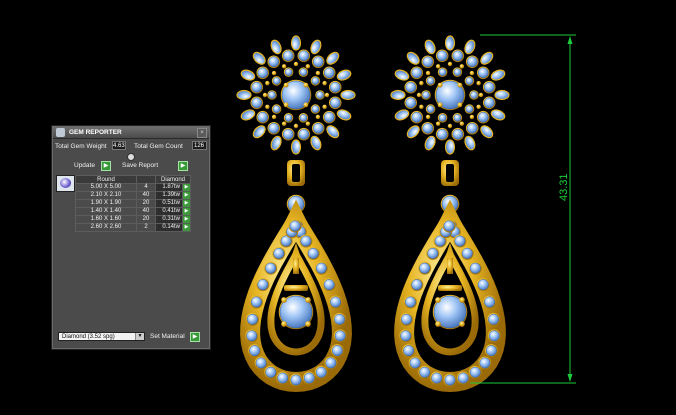  What do you see at coordinates (183, 166) in the screenshot?
I see `save-report-go-icon: ▶` at bounding box center [183, 166].